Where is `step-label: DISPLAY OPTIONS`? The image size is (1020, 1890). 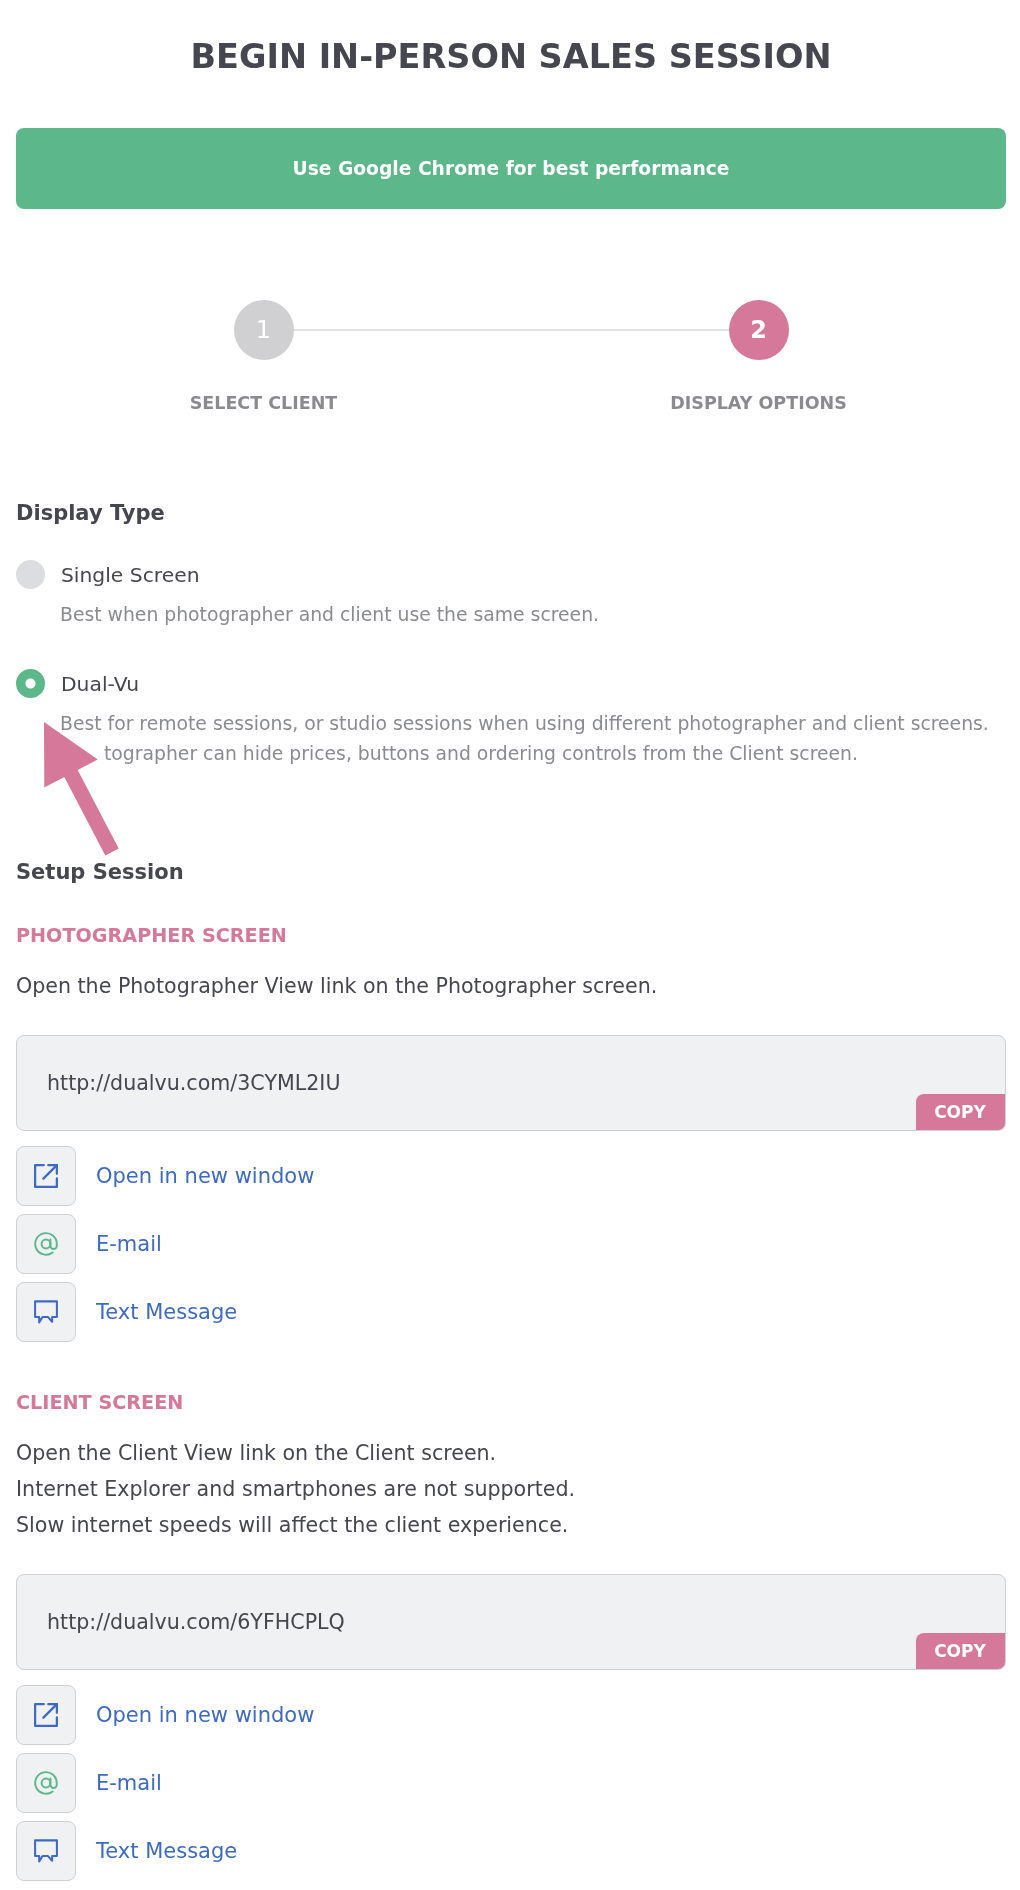 step-label: DISPLAY OPTIONS is located at coordinates (758, 403).